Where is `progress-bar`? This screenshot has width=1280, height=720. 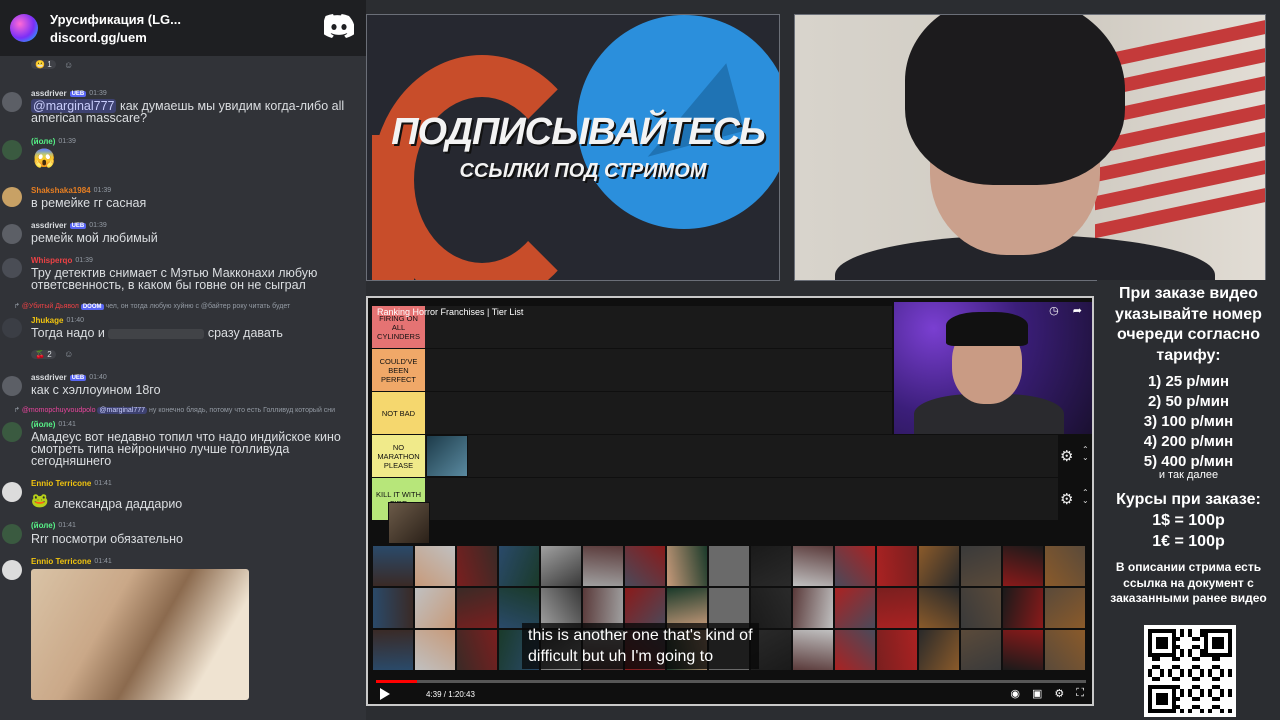 progress-bar is located at coordinates (731, 681).